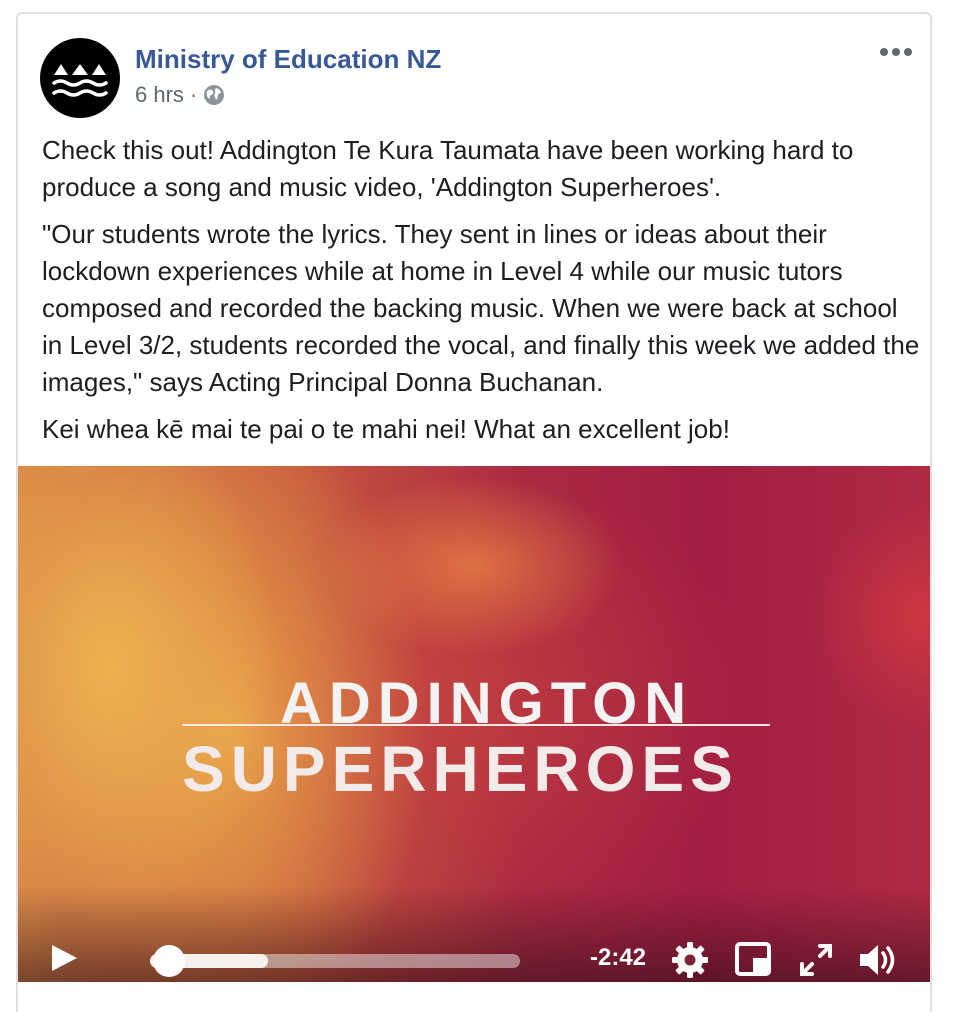 This screenshot has width=958, height=1012. Describe the element at coordinates (487, 703) in the screenshot. I see `video-title-line1: ADDINGTON` at that location.